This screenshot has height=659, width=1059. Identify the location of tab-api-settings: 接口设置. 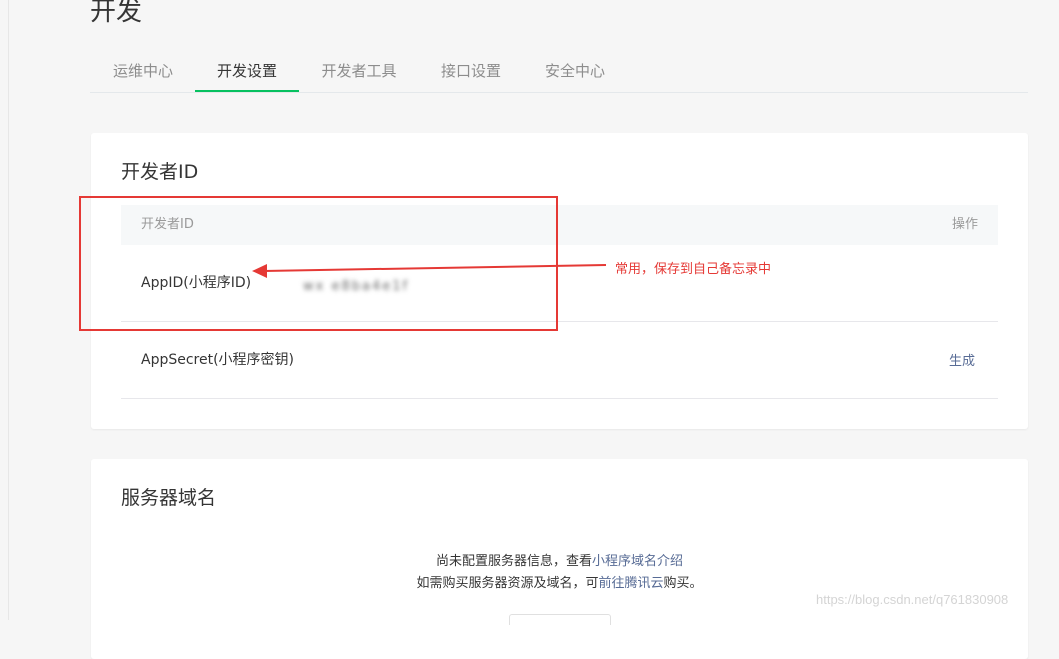
(471, 72).